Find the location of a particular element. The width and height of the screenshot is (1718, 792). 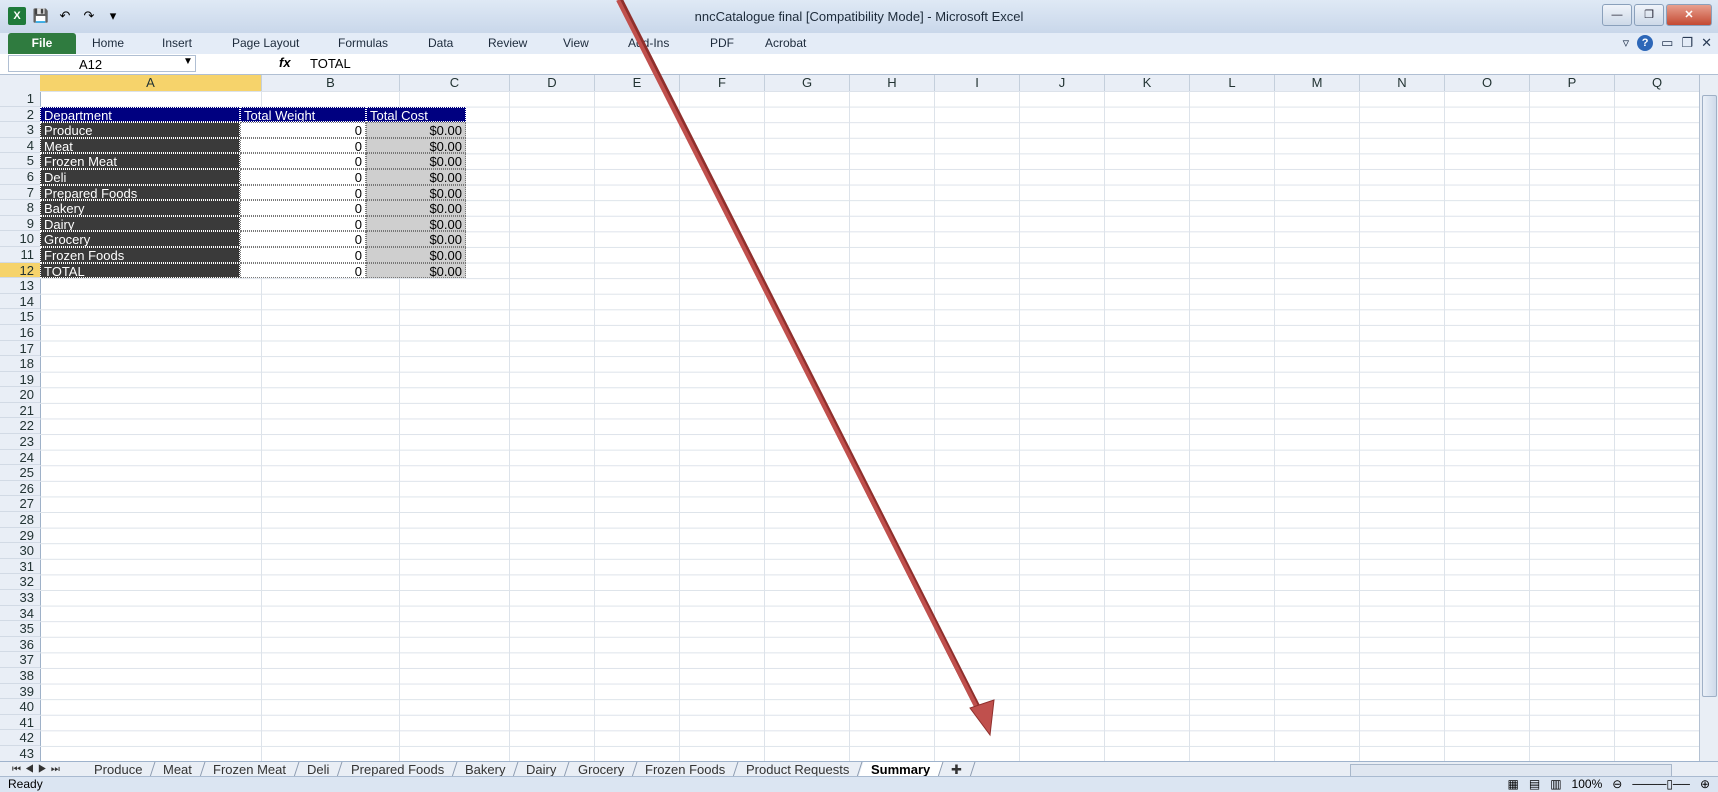

zoom-level: 100% is located at coordinates (1587, 784).